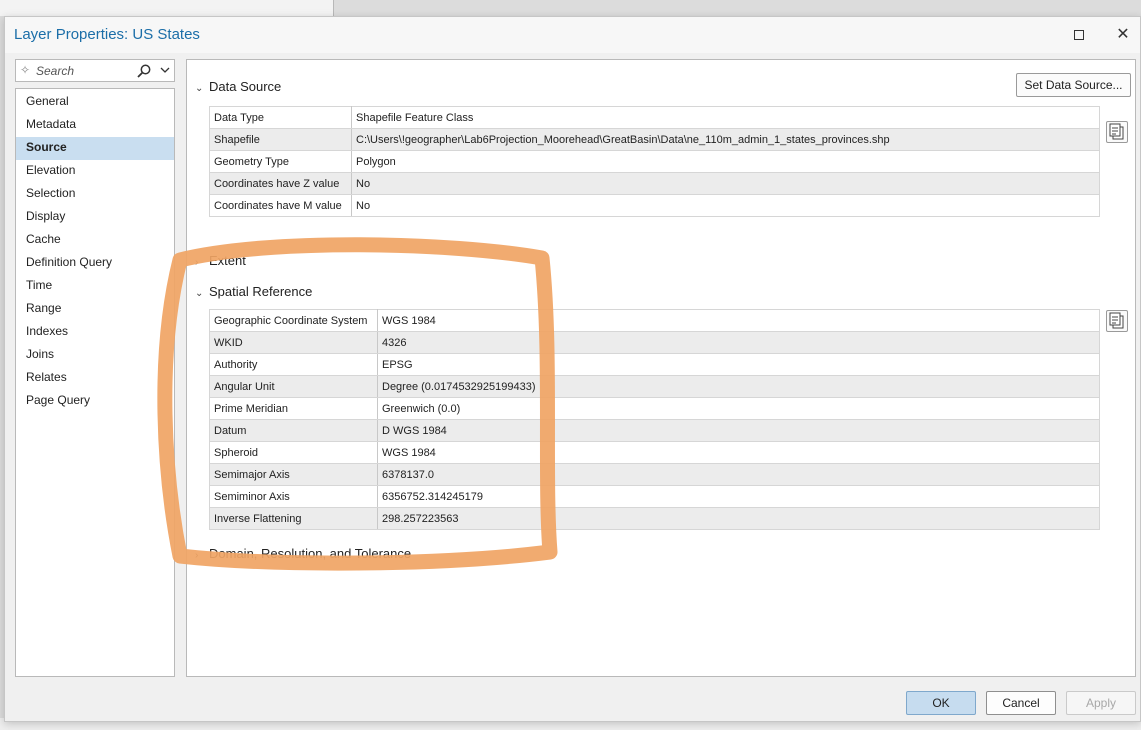  What do you see at coordinates (165, 70) in the screenshot?
I see `chevron-down-icon` at bounding box center [165, 70].